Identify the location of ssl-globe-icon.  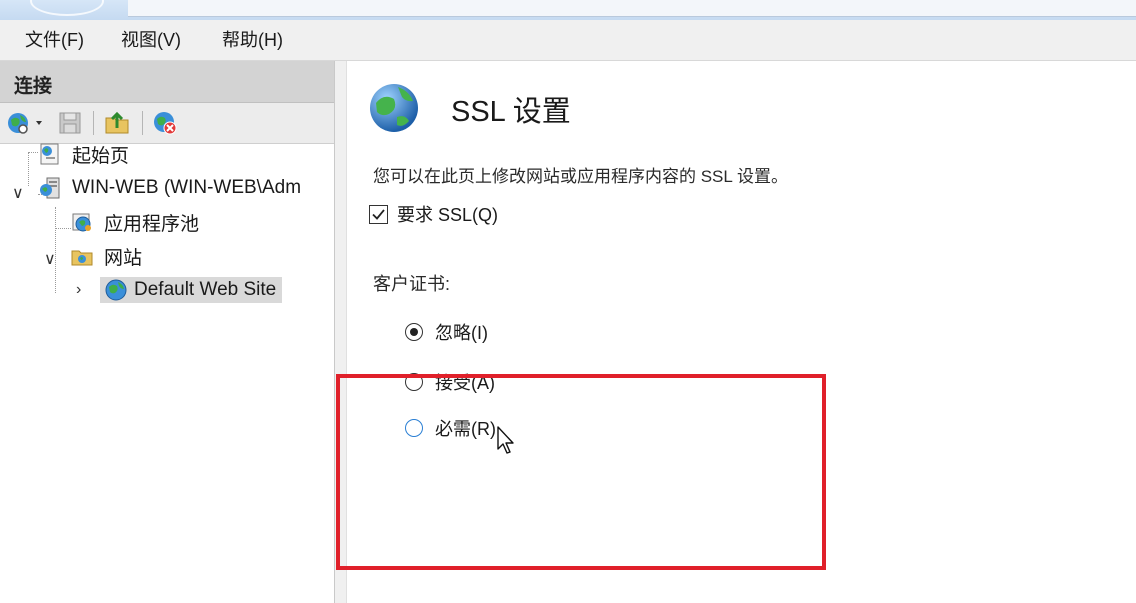
(394, 108).